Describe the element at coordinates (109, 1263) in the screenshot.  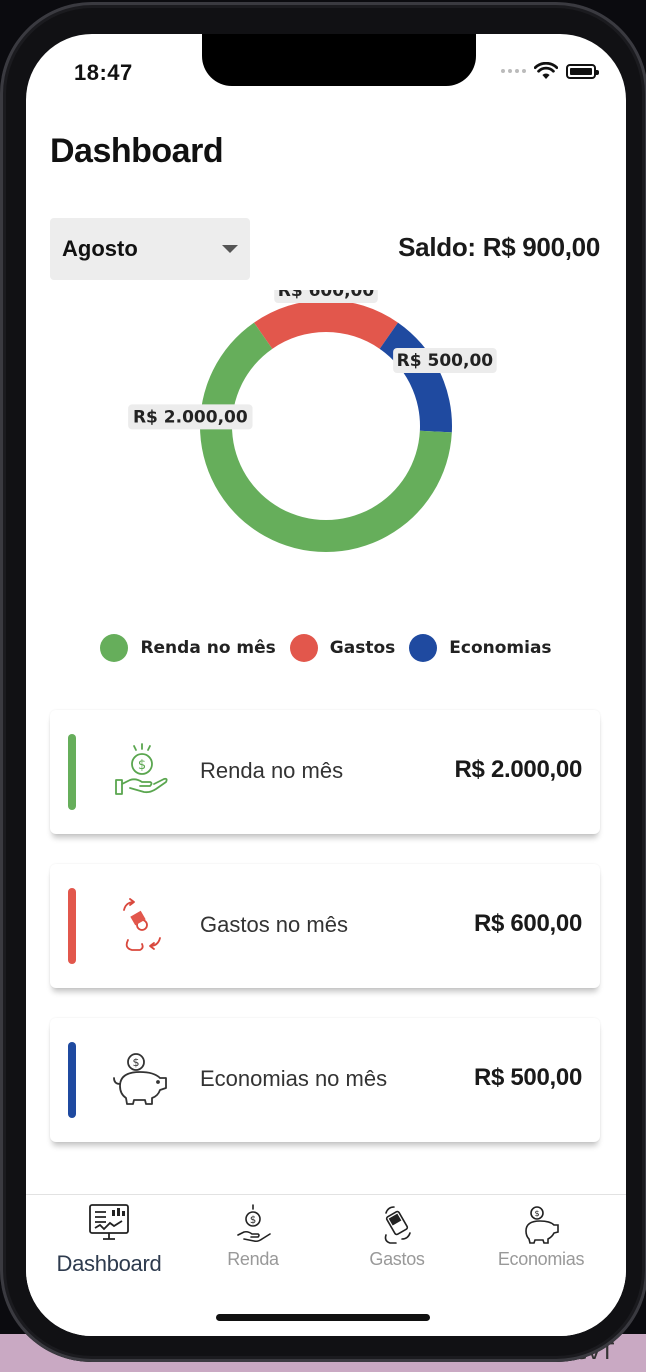
I see `tab-dashboard-label: Dashboard` at that location.